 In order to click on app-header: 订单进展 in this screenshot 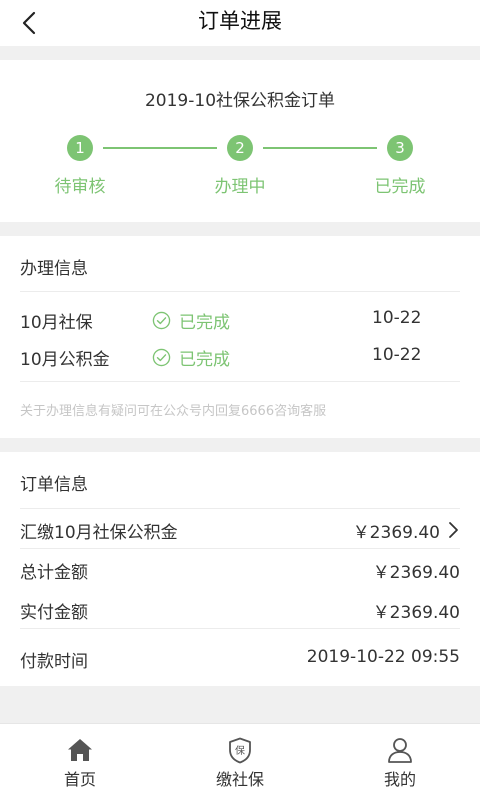, I will do `click(240, 23)`.